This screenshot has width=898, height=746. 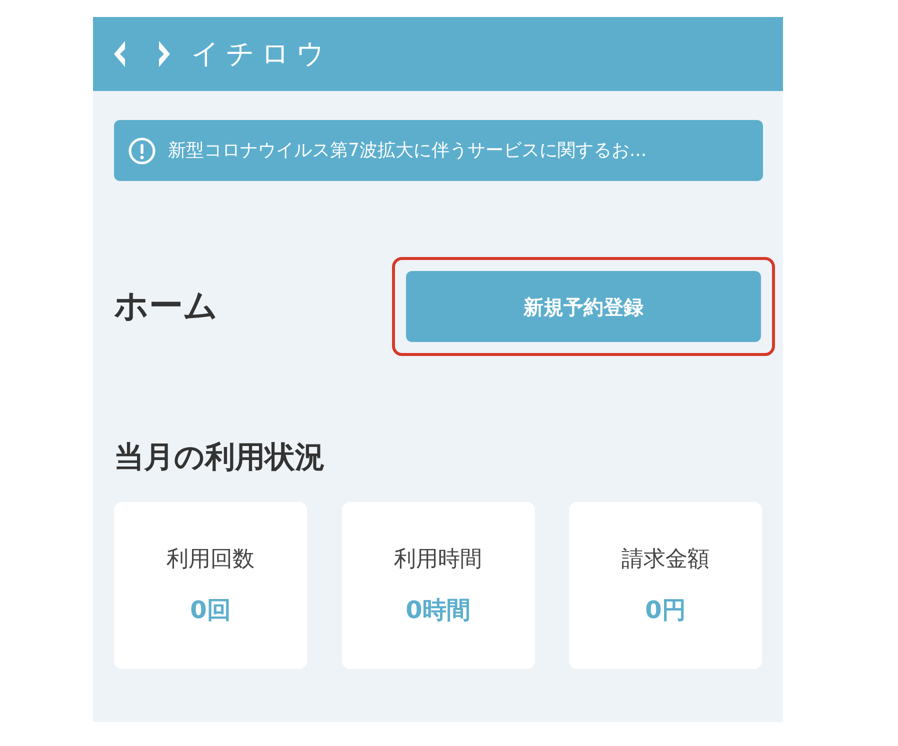 What do you see at coordinates (220, 458) in the screenshot?
I see `section-title: 当月の利用状況` at bounding box center [220, 458].